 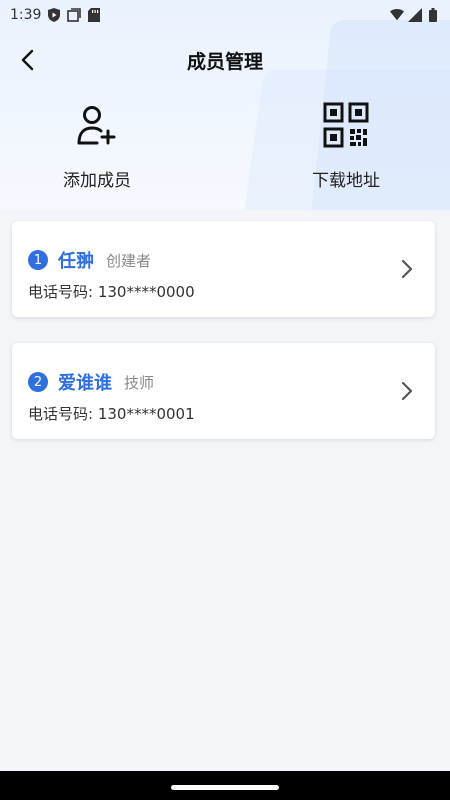 I want to click on chevron-left-icon, so click(x=27, y=60).